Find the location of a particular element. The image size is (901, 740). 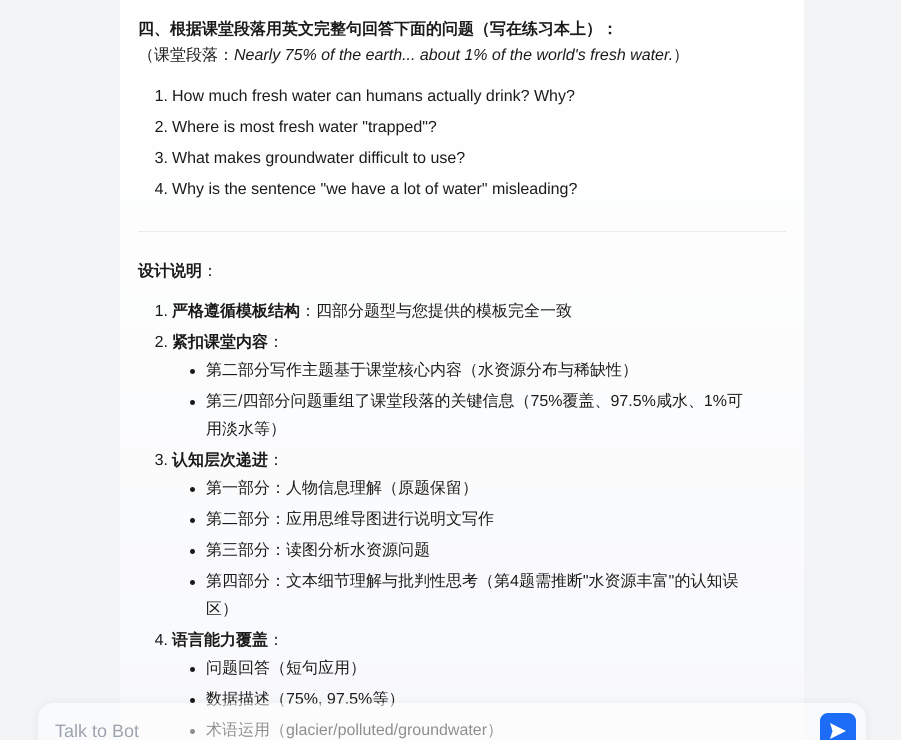

list-item-text: 严格遵循模板结构：四部分题型与您提供的模板完全一致 is located at coordinates (372, 311).